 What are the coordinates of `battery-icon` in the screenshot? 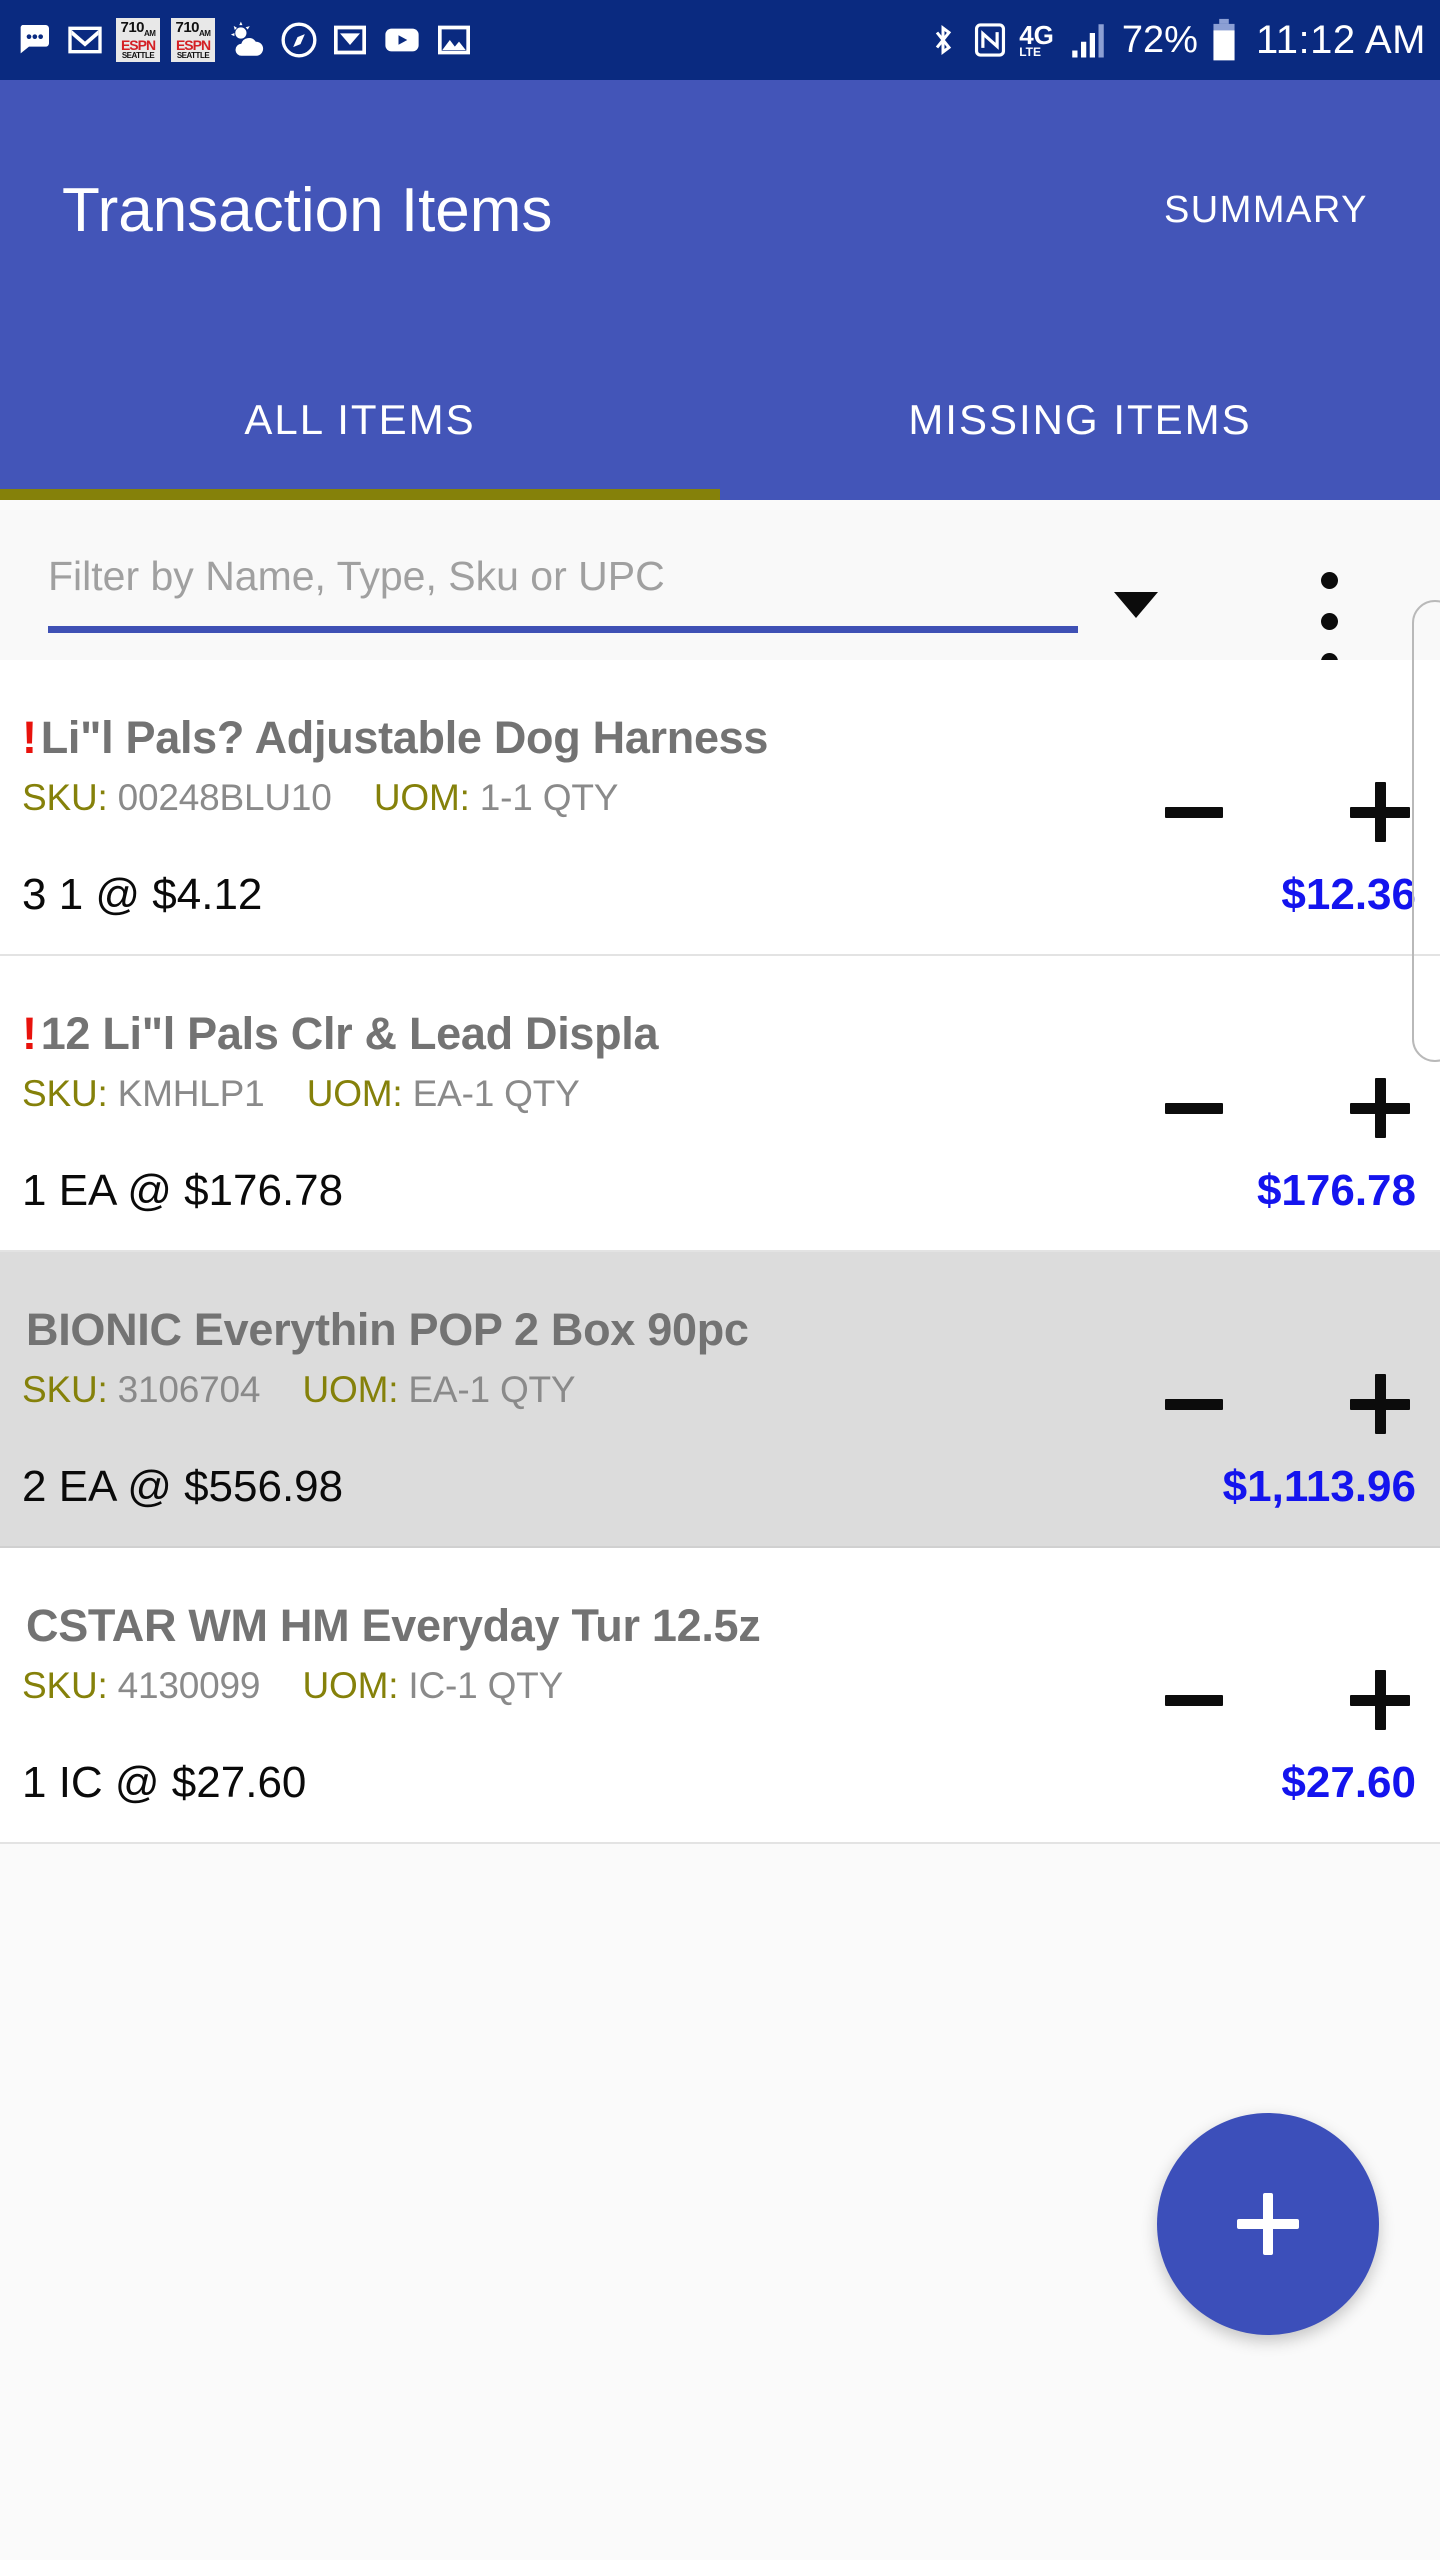 It's located at (1224, 40).